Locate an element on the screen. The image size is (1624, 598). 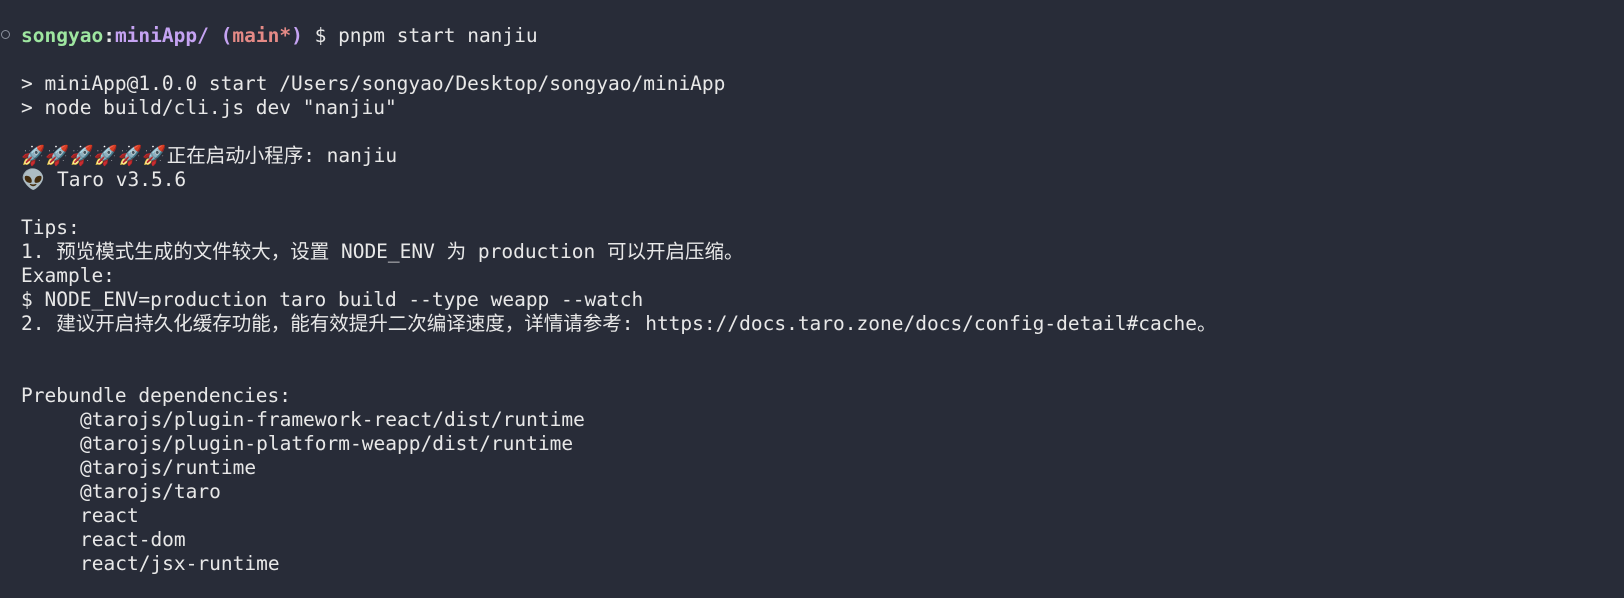
dependency-item: @tarojs/runtime is located at coordinates (168, 467).